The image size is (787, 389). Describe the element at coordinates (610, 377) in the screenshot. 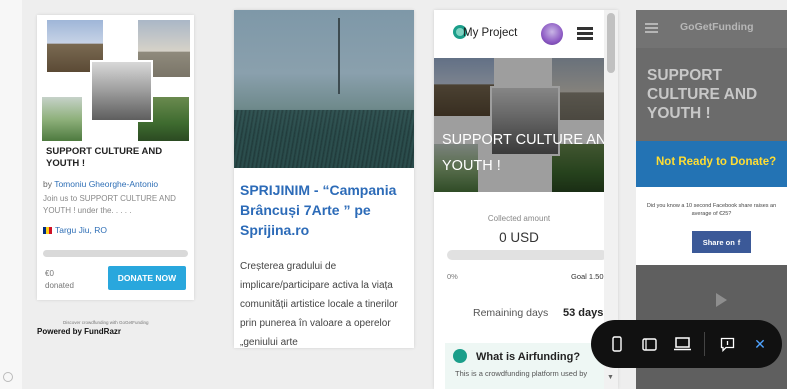

I see `scroll-down-arrow-icon: ▼` at that location.